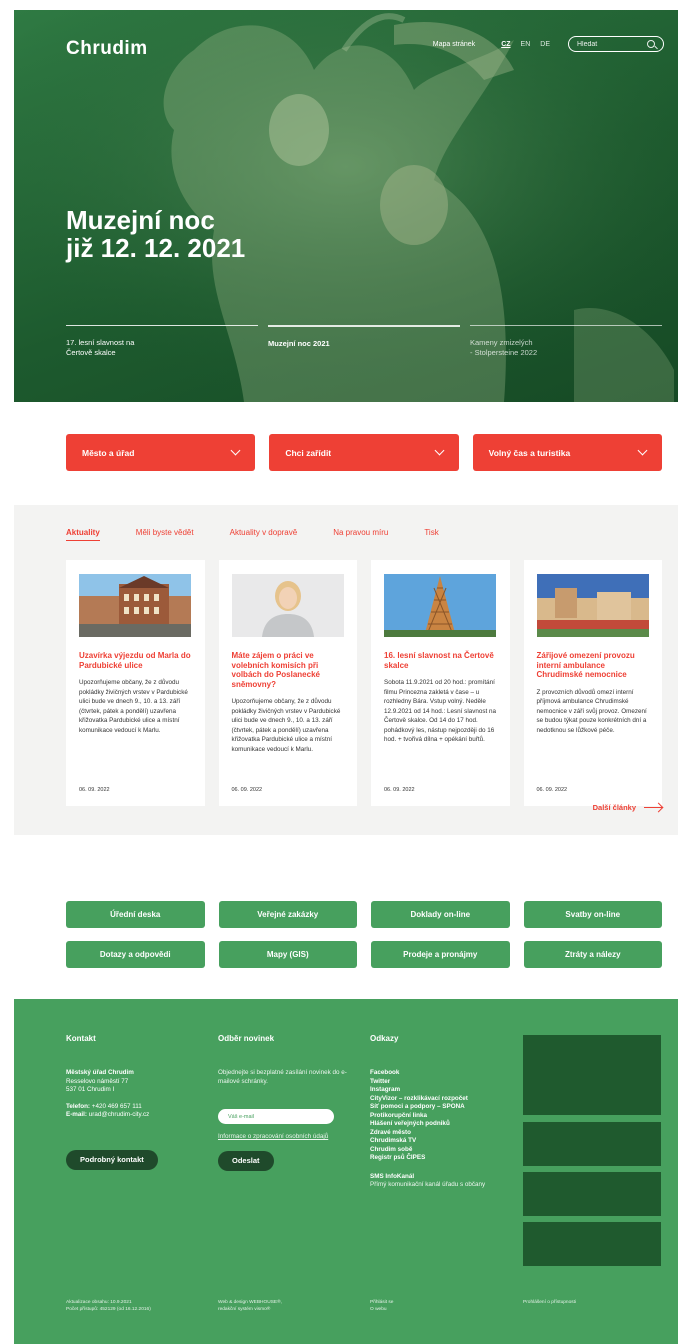  I want to click on tab-aktuality: Aktuality, so click(83, 534).